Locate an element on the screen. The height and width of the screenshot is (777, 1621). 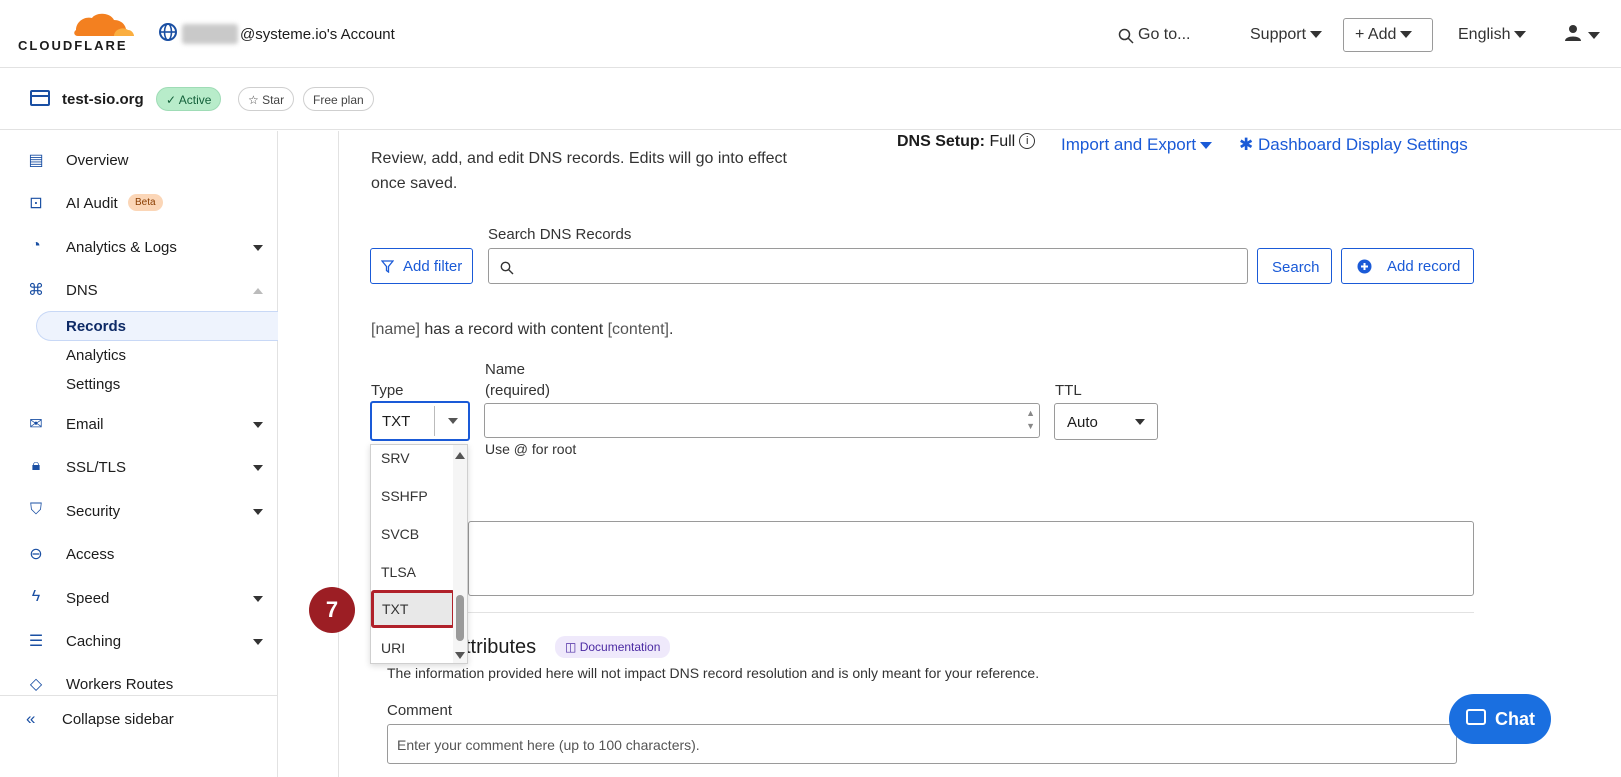
cloudflare-logo: CLOUDFLARE is located at coordinates (77, 34).